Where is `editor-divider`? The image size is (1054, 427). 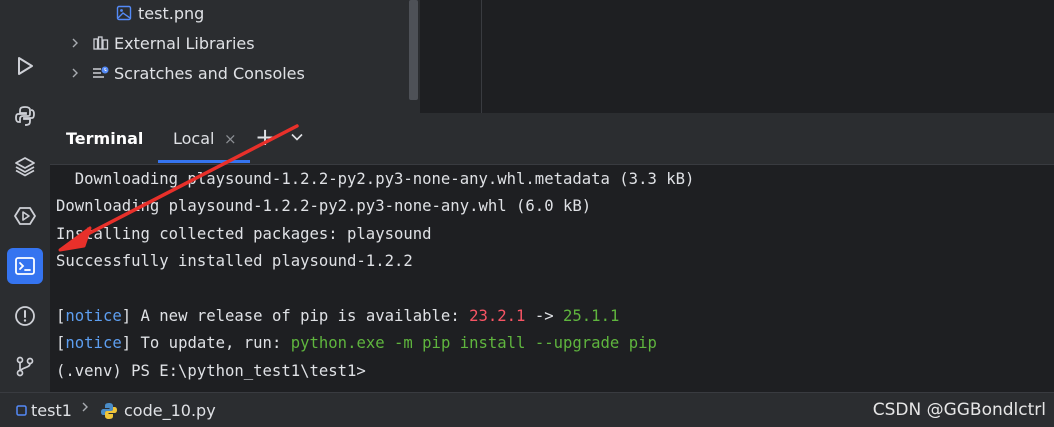 editor-divider is located at coordinates (481, 56).